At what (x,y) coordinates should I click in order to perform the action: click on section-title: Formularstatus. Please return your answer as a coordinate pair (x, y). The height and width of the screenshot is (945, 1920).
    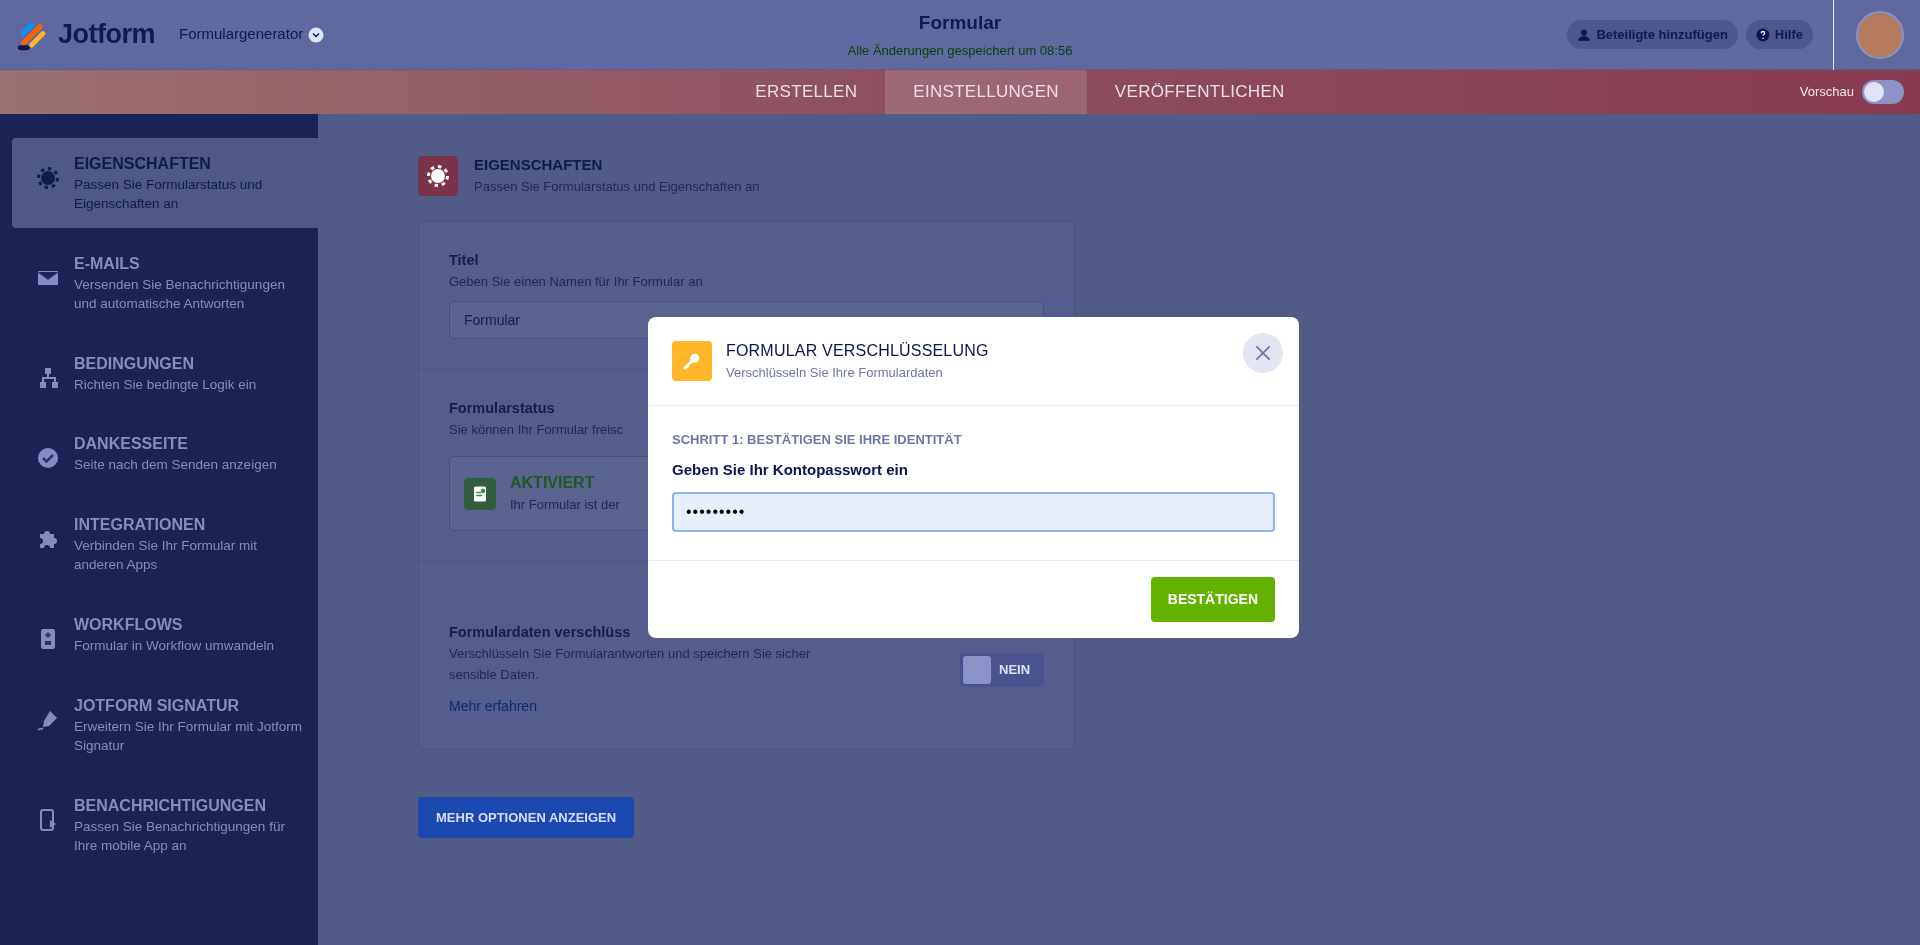
    Looking at the image, I should click on (502, 408).